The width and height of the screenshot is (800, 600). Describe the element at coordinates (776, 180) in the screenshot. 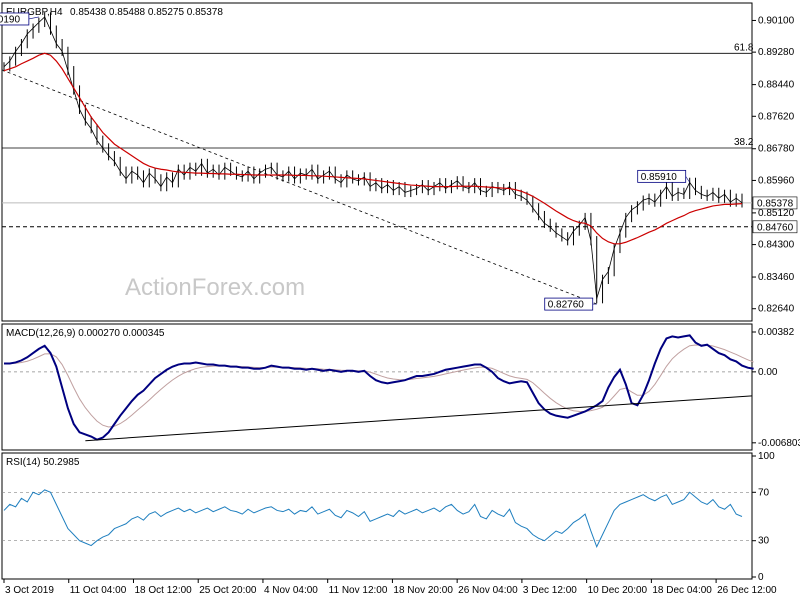

I see `price-tick-label: 0.85960` at that location.